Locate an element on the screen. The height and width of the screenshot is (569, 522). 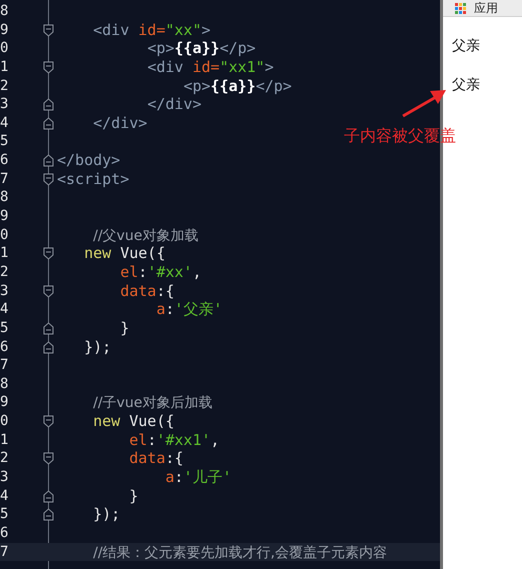
code-line: el:'#xx', is located at coordinates (161, 271).